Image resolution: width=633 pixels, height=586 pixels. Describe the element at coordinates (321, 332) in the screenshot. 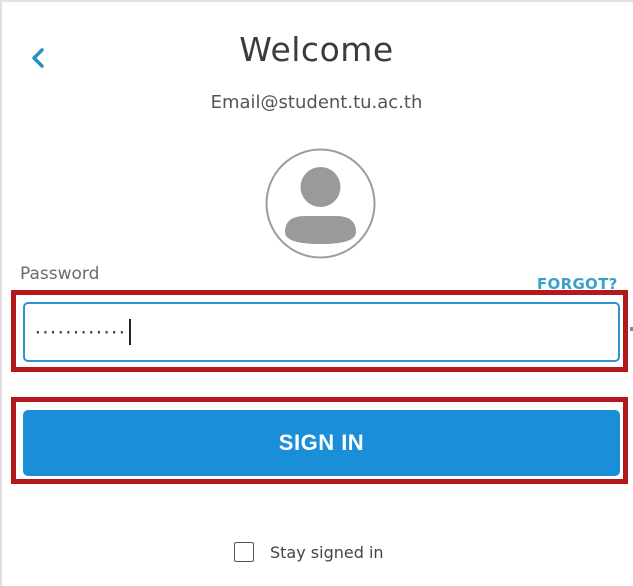

I see `password-field: ············` at that location.